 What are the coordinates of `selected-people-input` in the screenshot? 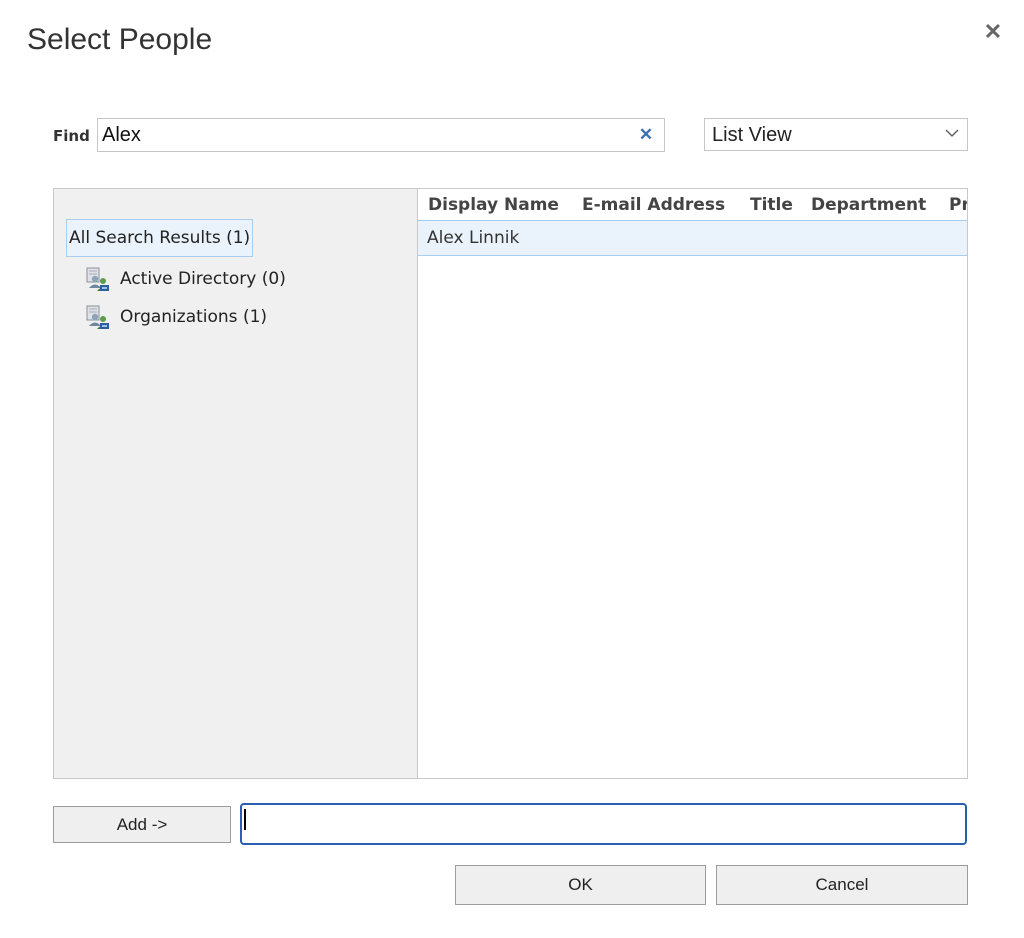 It's located at (603, 824).